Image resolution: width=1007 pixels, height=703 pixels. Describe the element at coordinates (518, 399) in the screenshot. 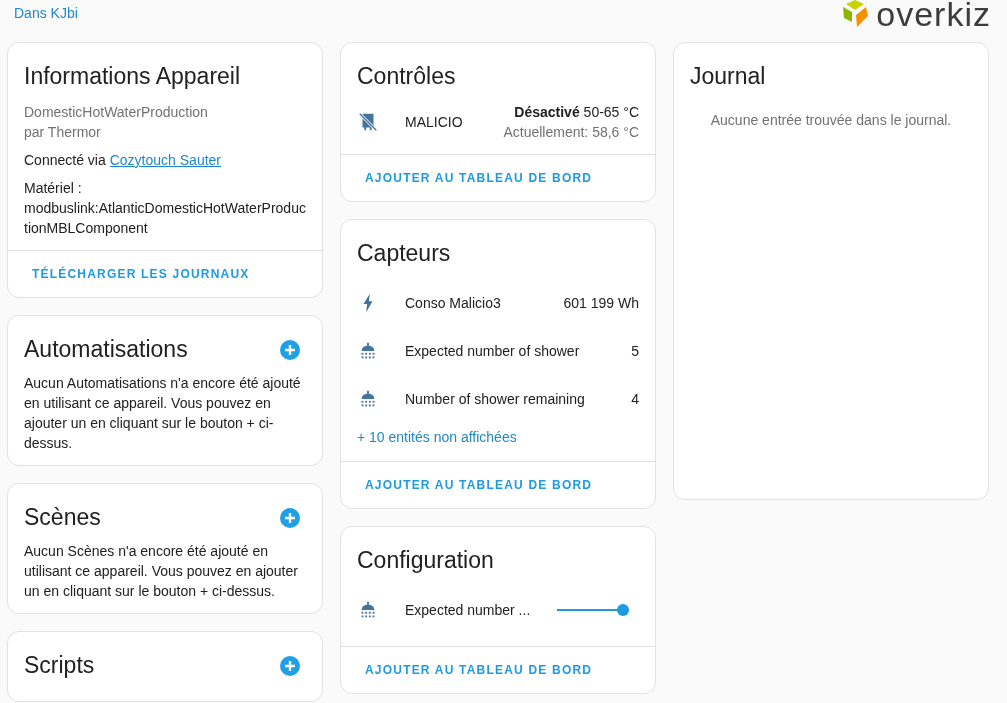

I see `entity-name: Number of shower remaining` at that location.